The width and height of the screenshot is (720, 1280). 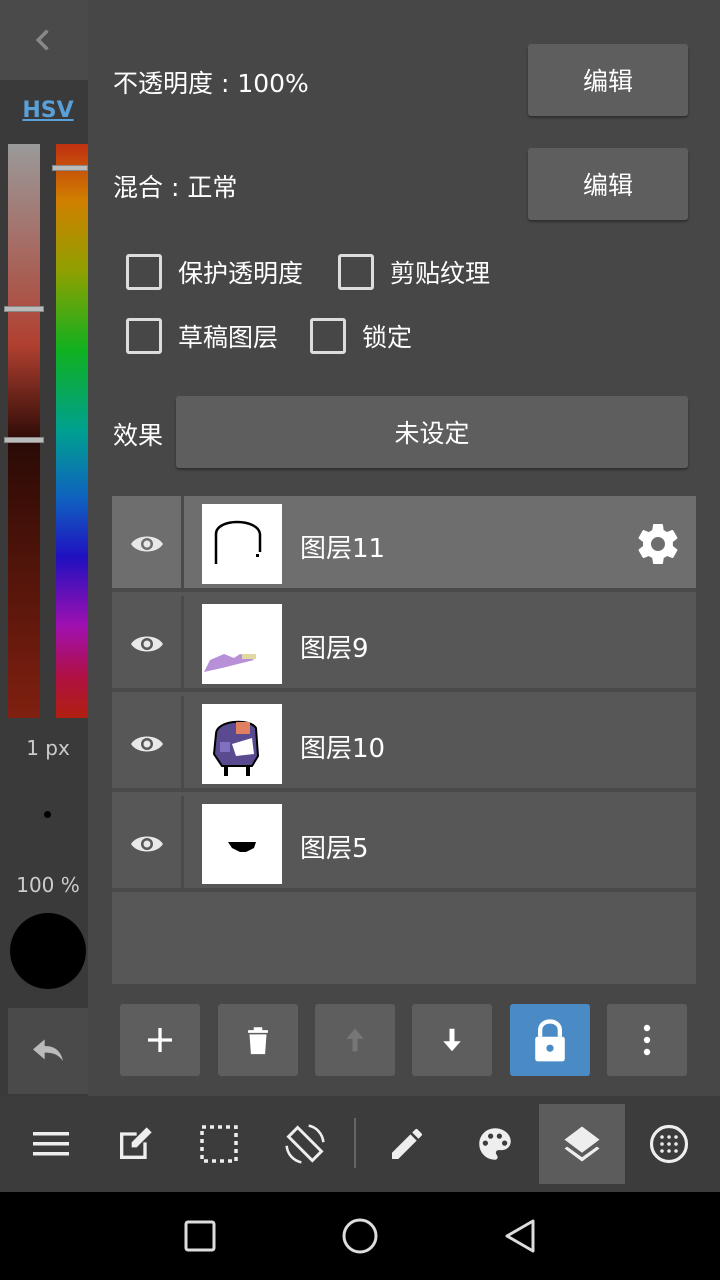 I want to click on move-layer-down-button, so click(x=452, y=1040).